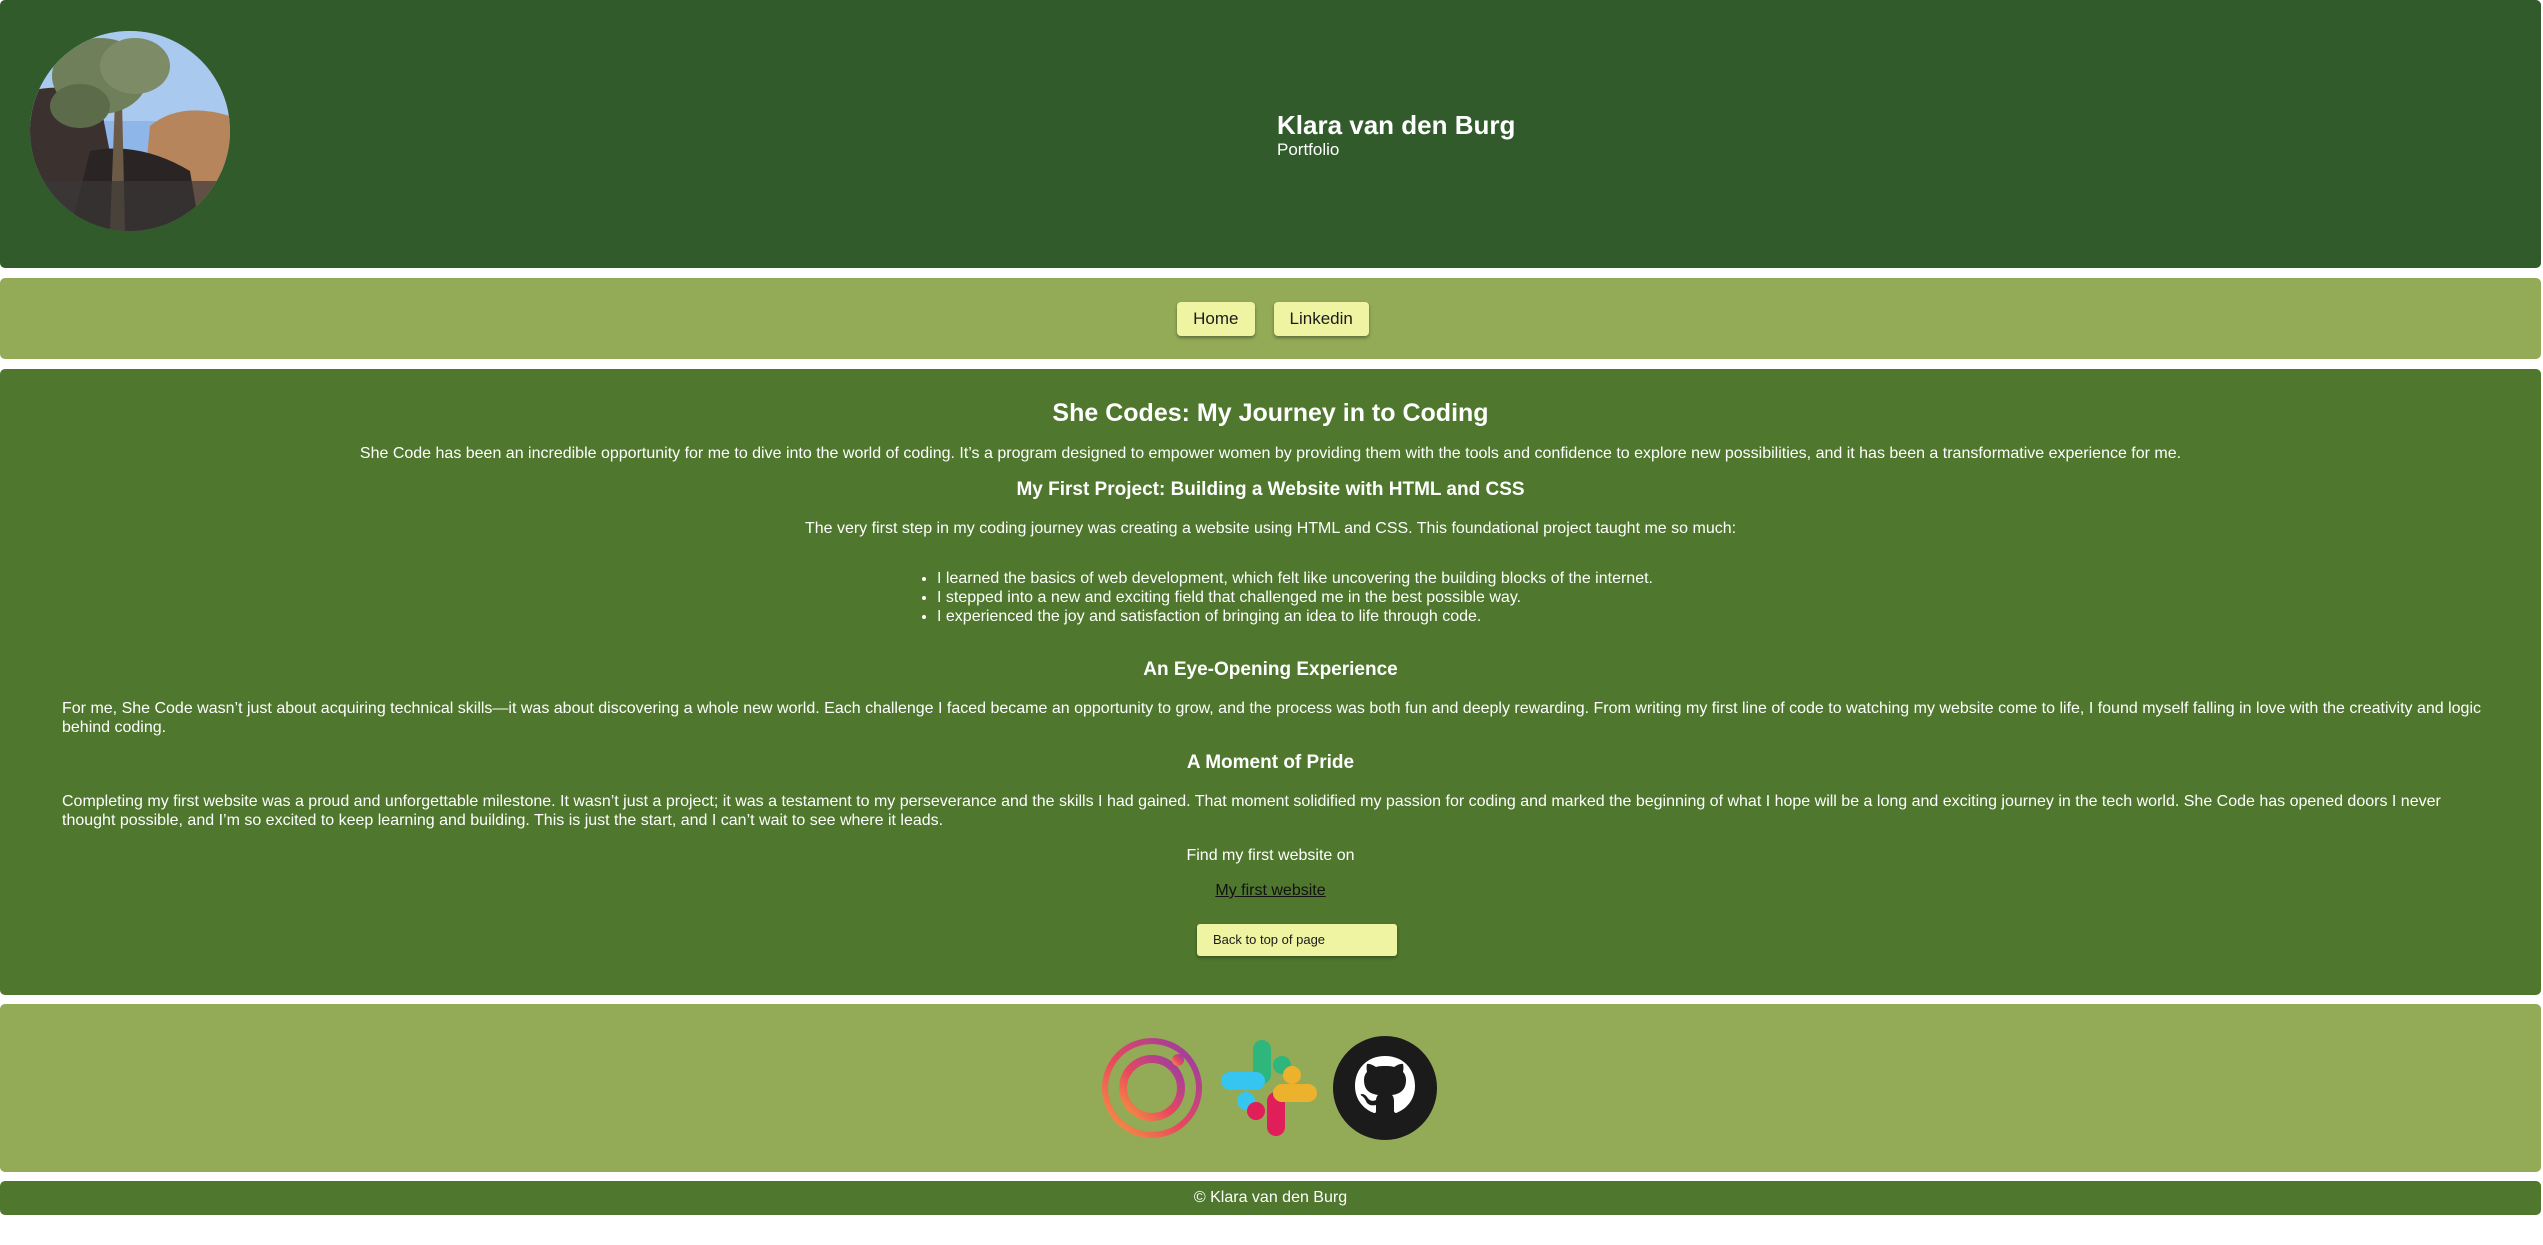 The width and height of the screenshot is (2543, 1245). Describe the element at coordinates (1321, 318) in the screenshot. I see `nav-linkedin-button: Linkedin` at that location.